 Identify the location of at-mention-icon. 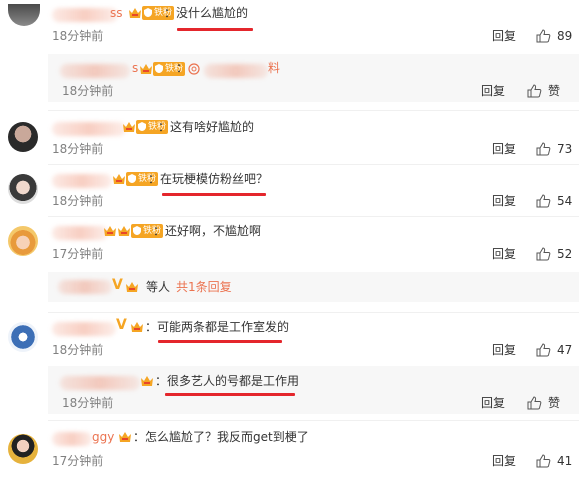
(194, 69).